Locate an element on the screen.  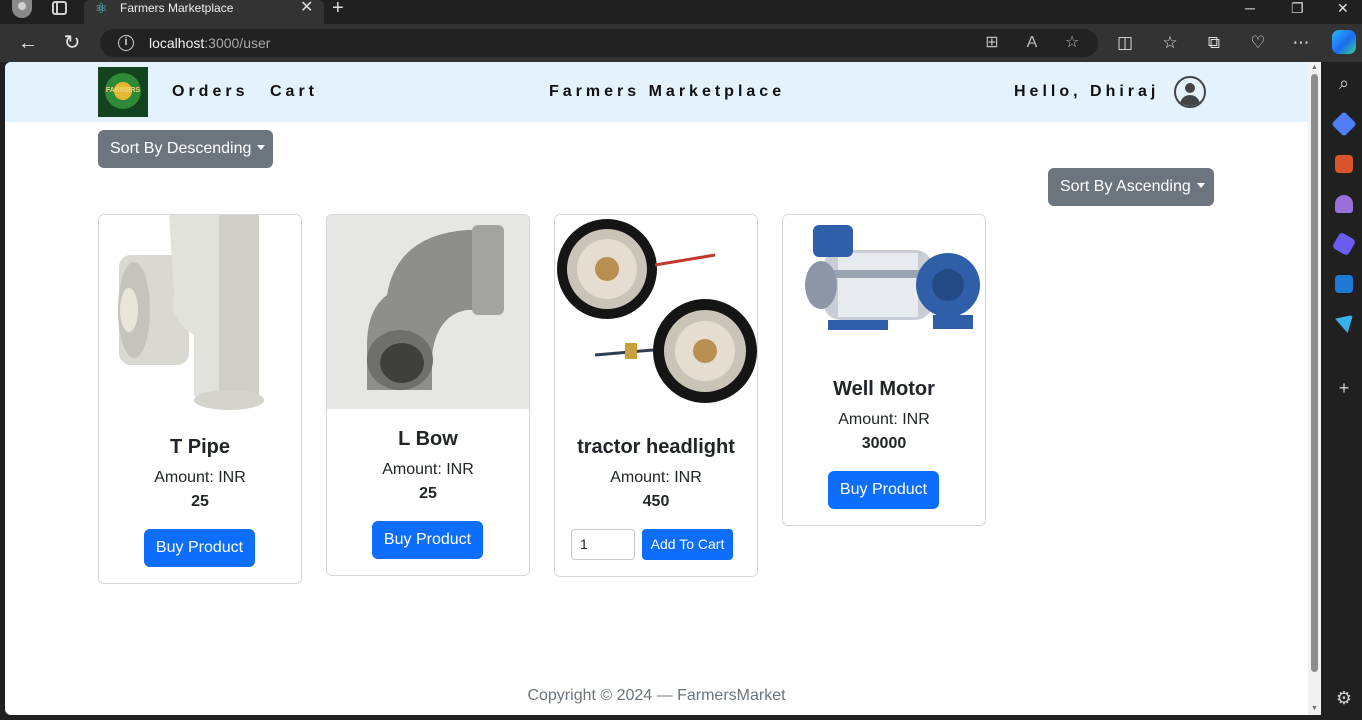
favorite-star-icon: ☆ is located at coordinates (1072, 43).